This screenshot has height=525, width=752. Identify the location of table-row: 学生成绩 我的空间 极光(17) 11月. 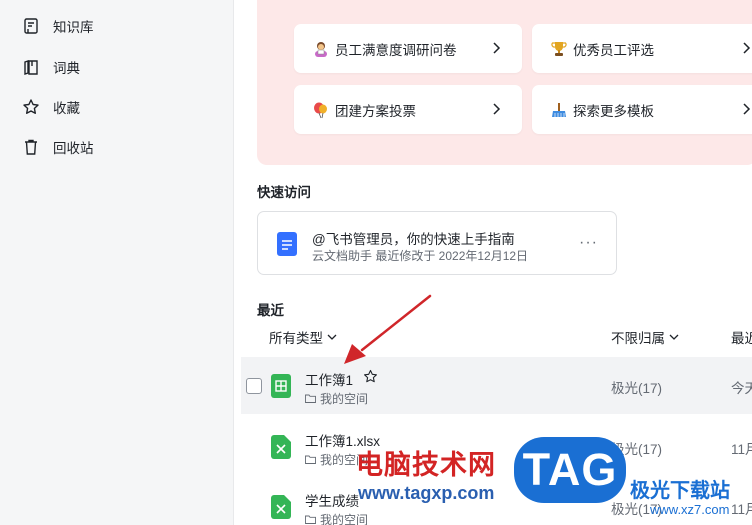
(496, 501).